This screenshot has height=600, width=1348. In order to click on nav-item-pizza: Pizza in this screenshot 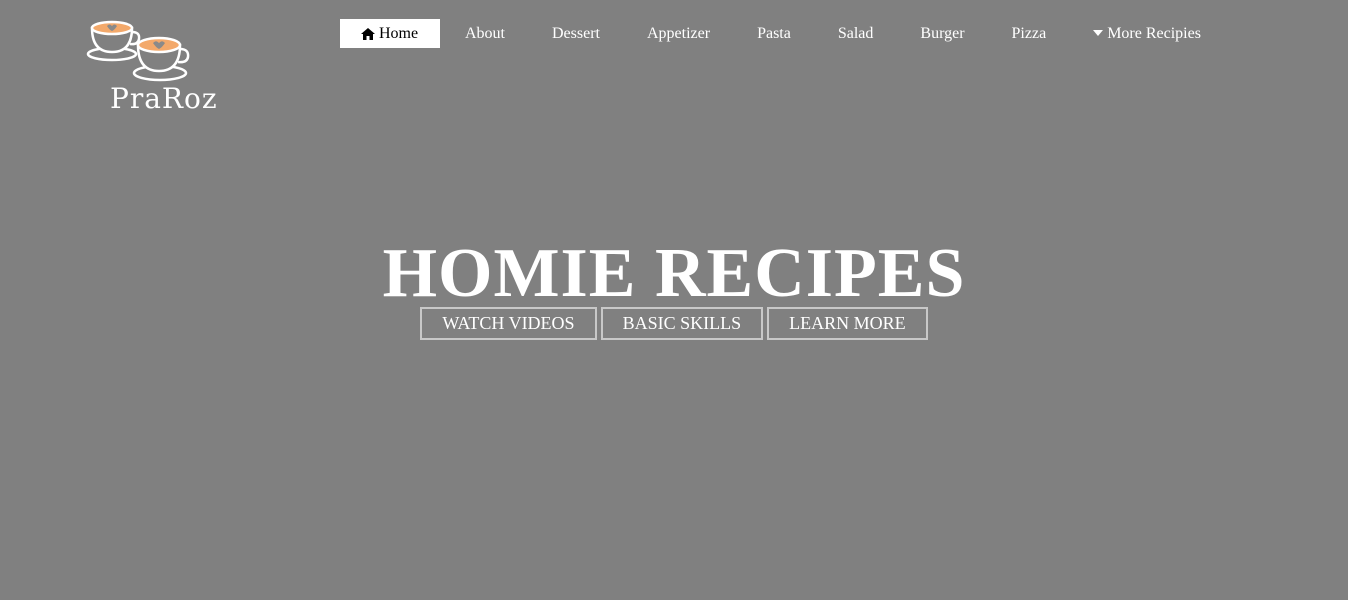, I will do `click(1028, 33)`.